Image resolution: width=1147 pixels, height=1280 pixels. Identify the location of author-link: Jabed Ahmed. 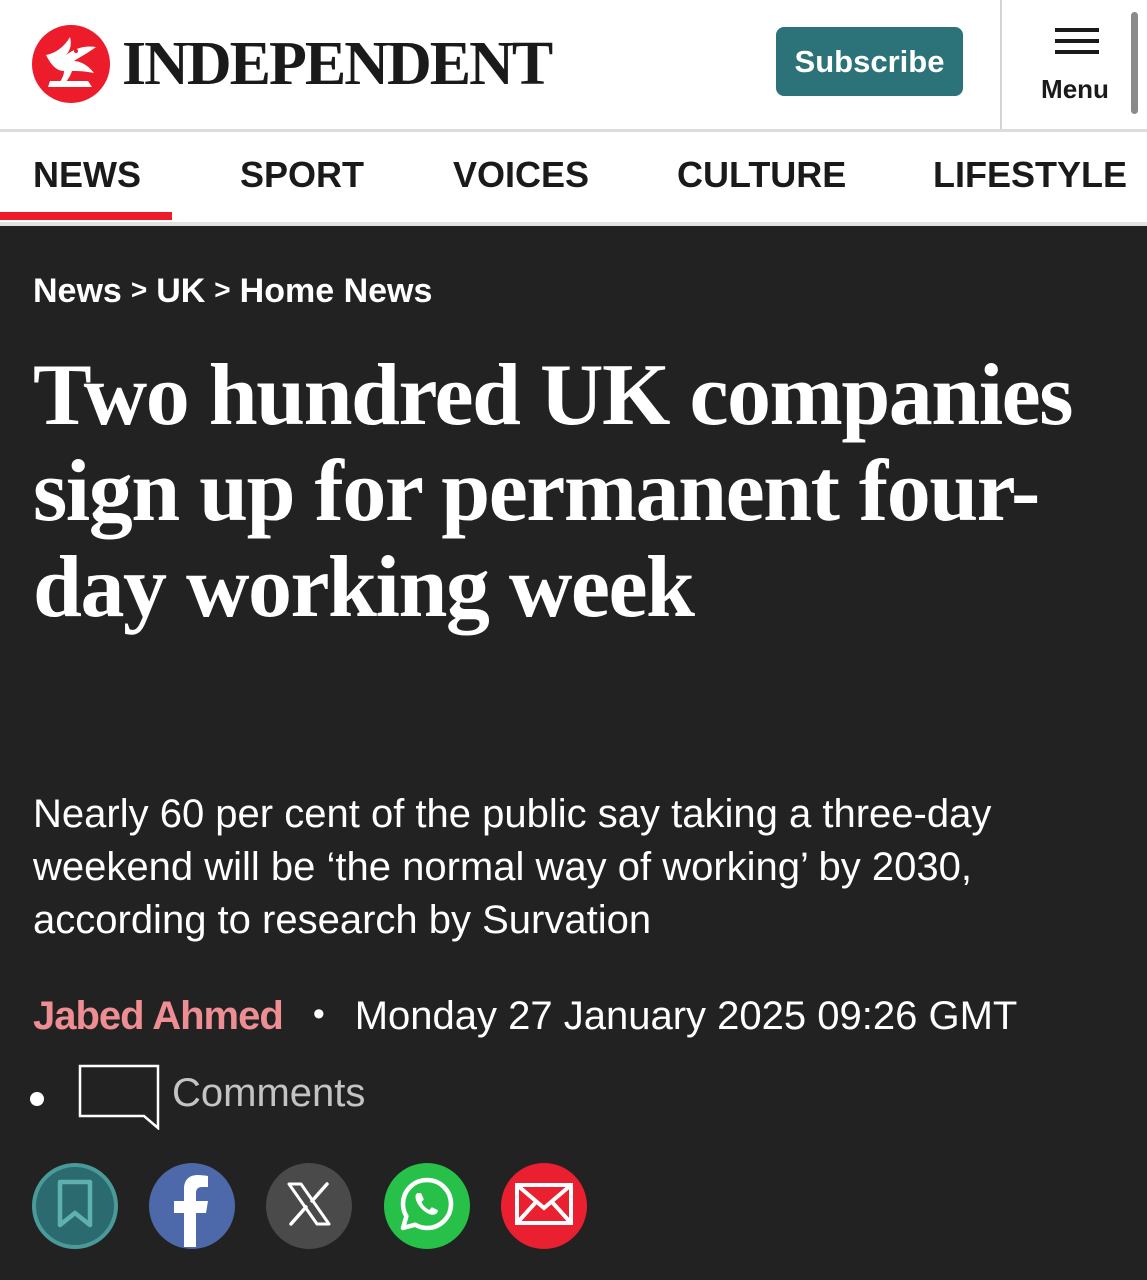
(158, 1016).